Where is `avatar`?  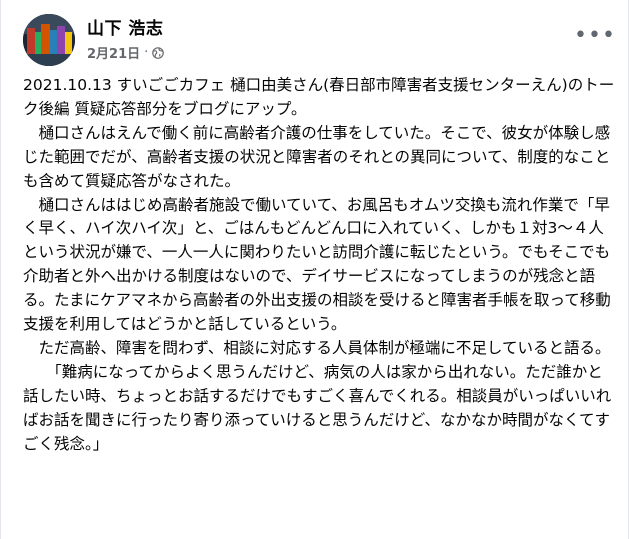 avatar is located at coordinates (49, 40).